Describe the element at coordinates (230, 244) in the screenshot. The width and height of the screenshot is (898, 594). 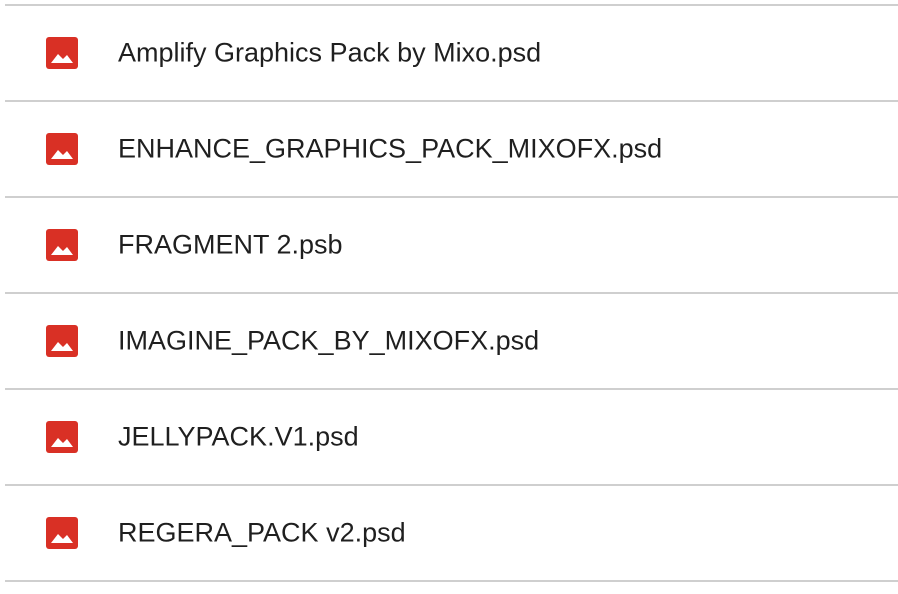
I see `file-name: FRAGMENT 2.psb` at that location.